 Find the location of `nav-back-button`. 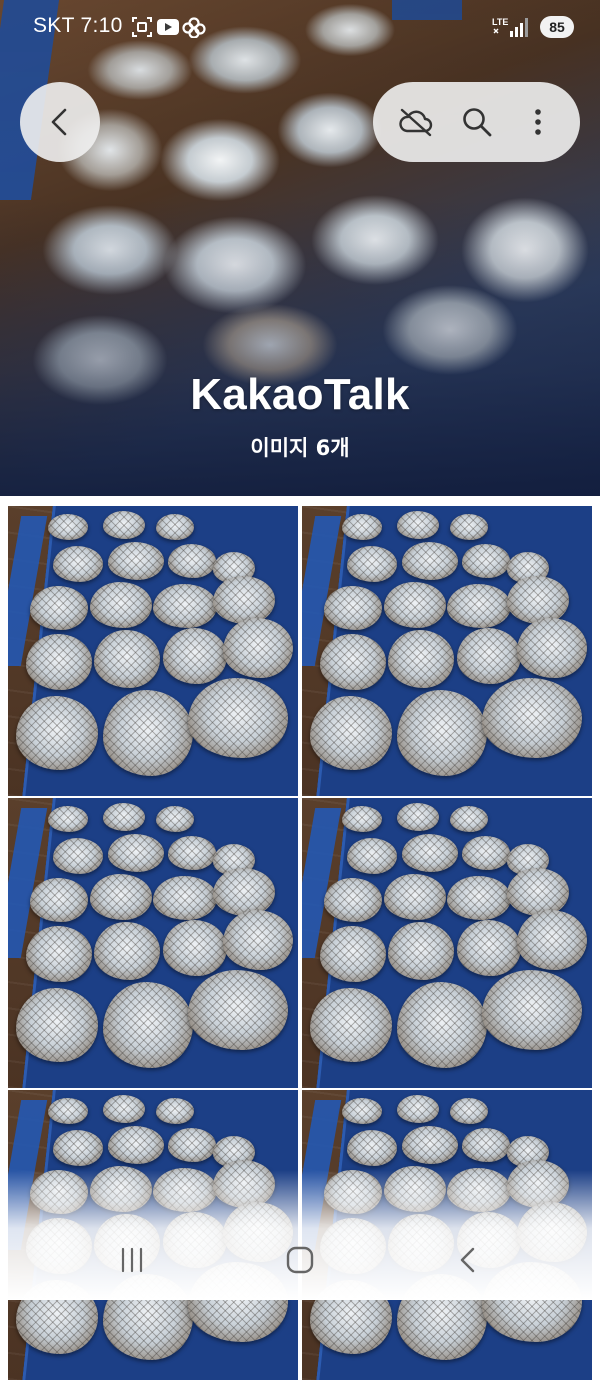

nav-back-button is located at coordinates (468, 1260).